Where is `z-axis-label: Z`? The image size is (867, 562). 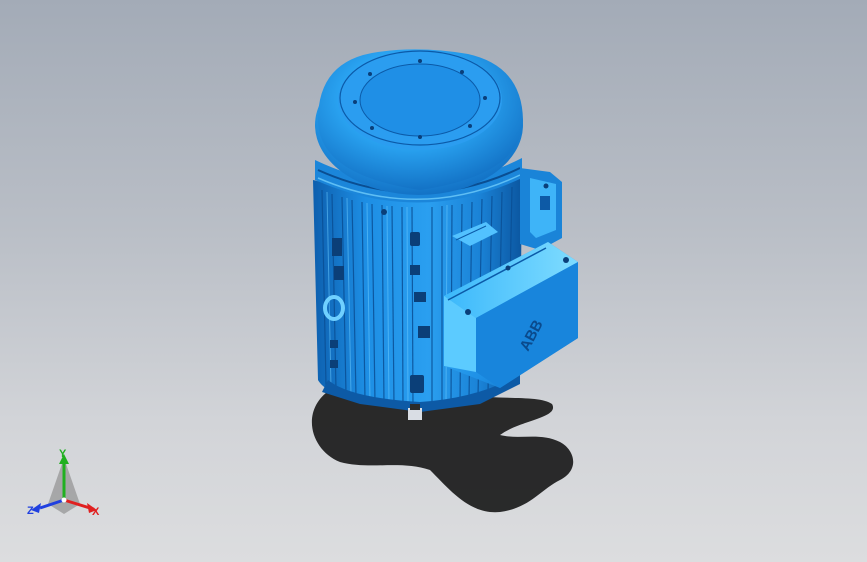
z-axis-label: Z is located at coordinates (30, 511).